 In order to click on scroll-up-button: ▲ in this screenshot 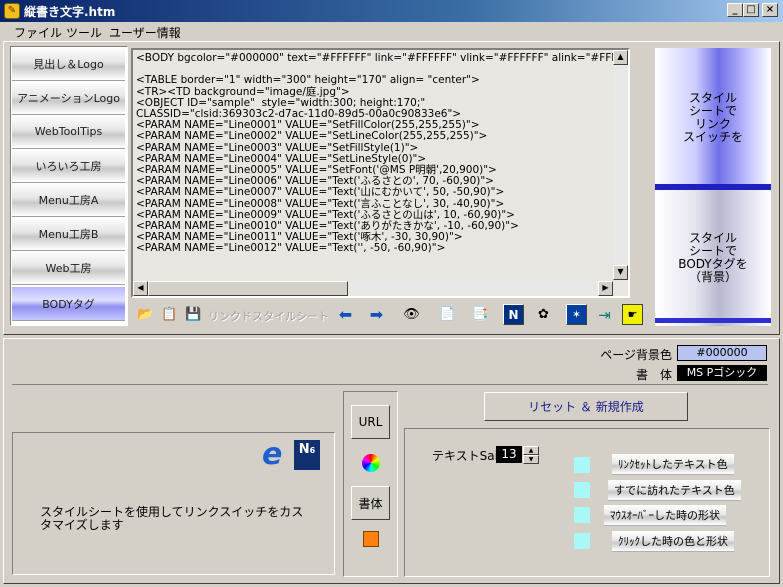, I will do `click(620, 57)`.